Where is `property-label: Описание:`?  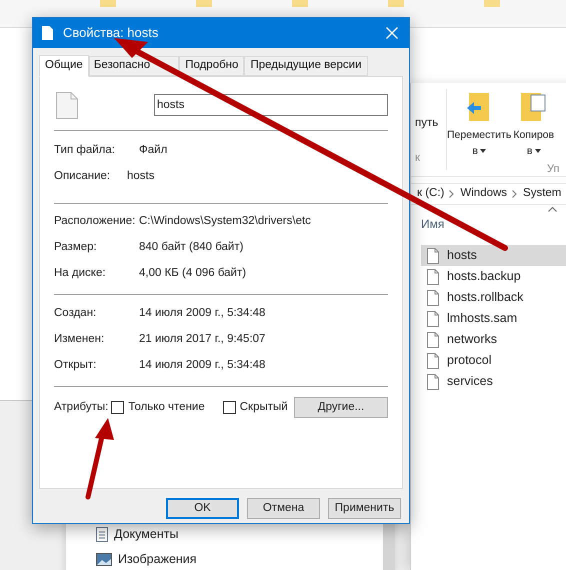
property-label: Описание: is located at coordinates (83, 176).